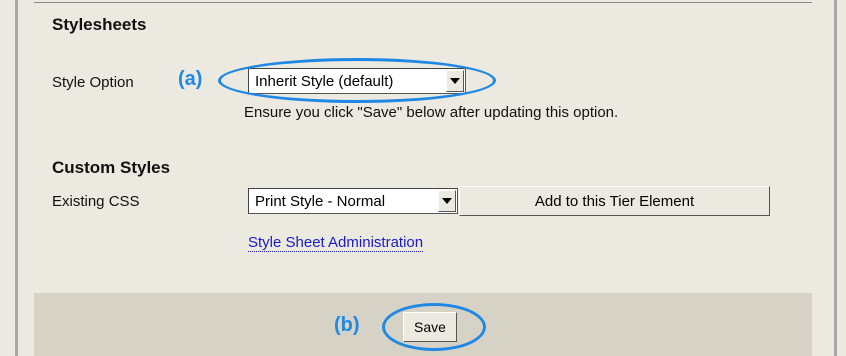  I want to click on right-border, so click(835, 178).